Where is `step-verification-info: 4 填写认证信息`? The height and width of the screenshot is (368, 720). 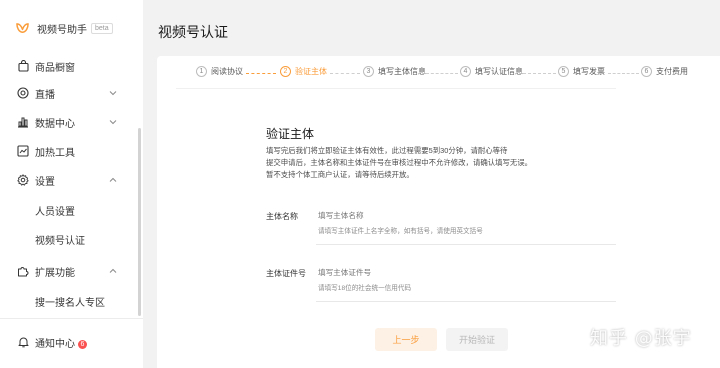
step-verification-info: 4 填写认证信息 is located at coordinates (491, 71).